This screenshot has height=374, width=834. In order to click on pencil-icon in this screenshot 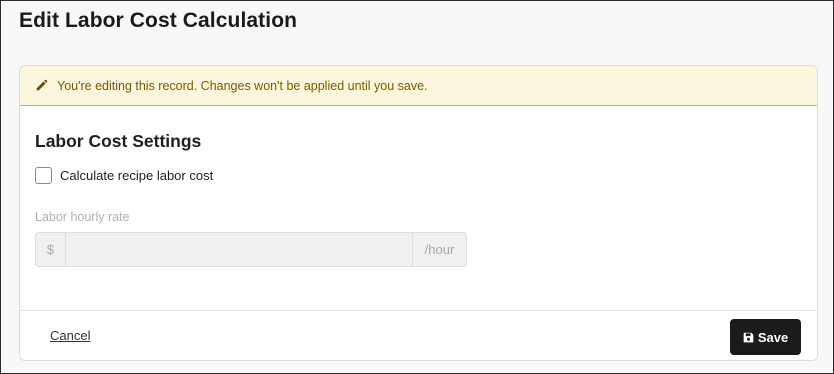, I will do `click(41, 85)`.